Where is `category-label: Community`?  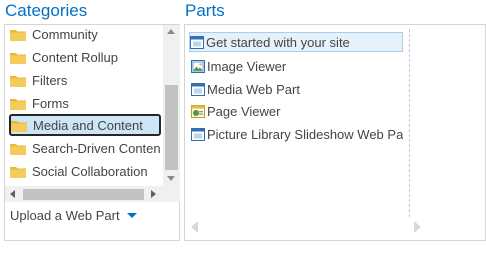
category-label: Community is located at coordinates (65, 34).